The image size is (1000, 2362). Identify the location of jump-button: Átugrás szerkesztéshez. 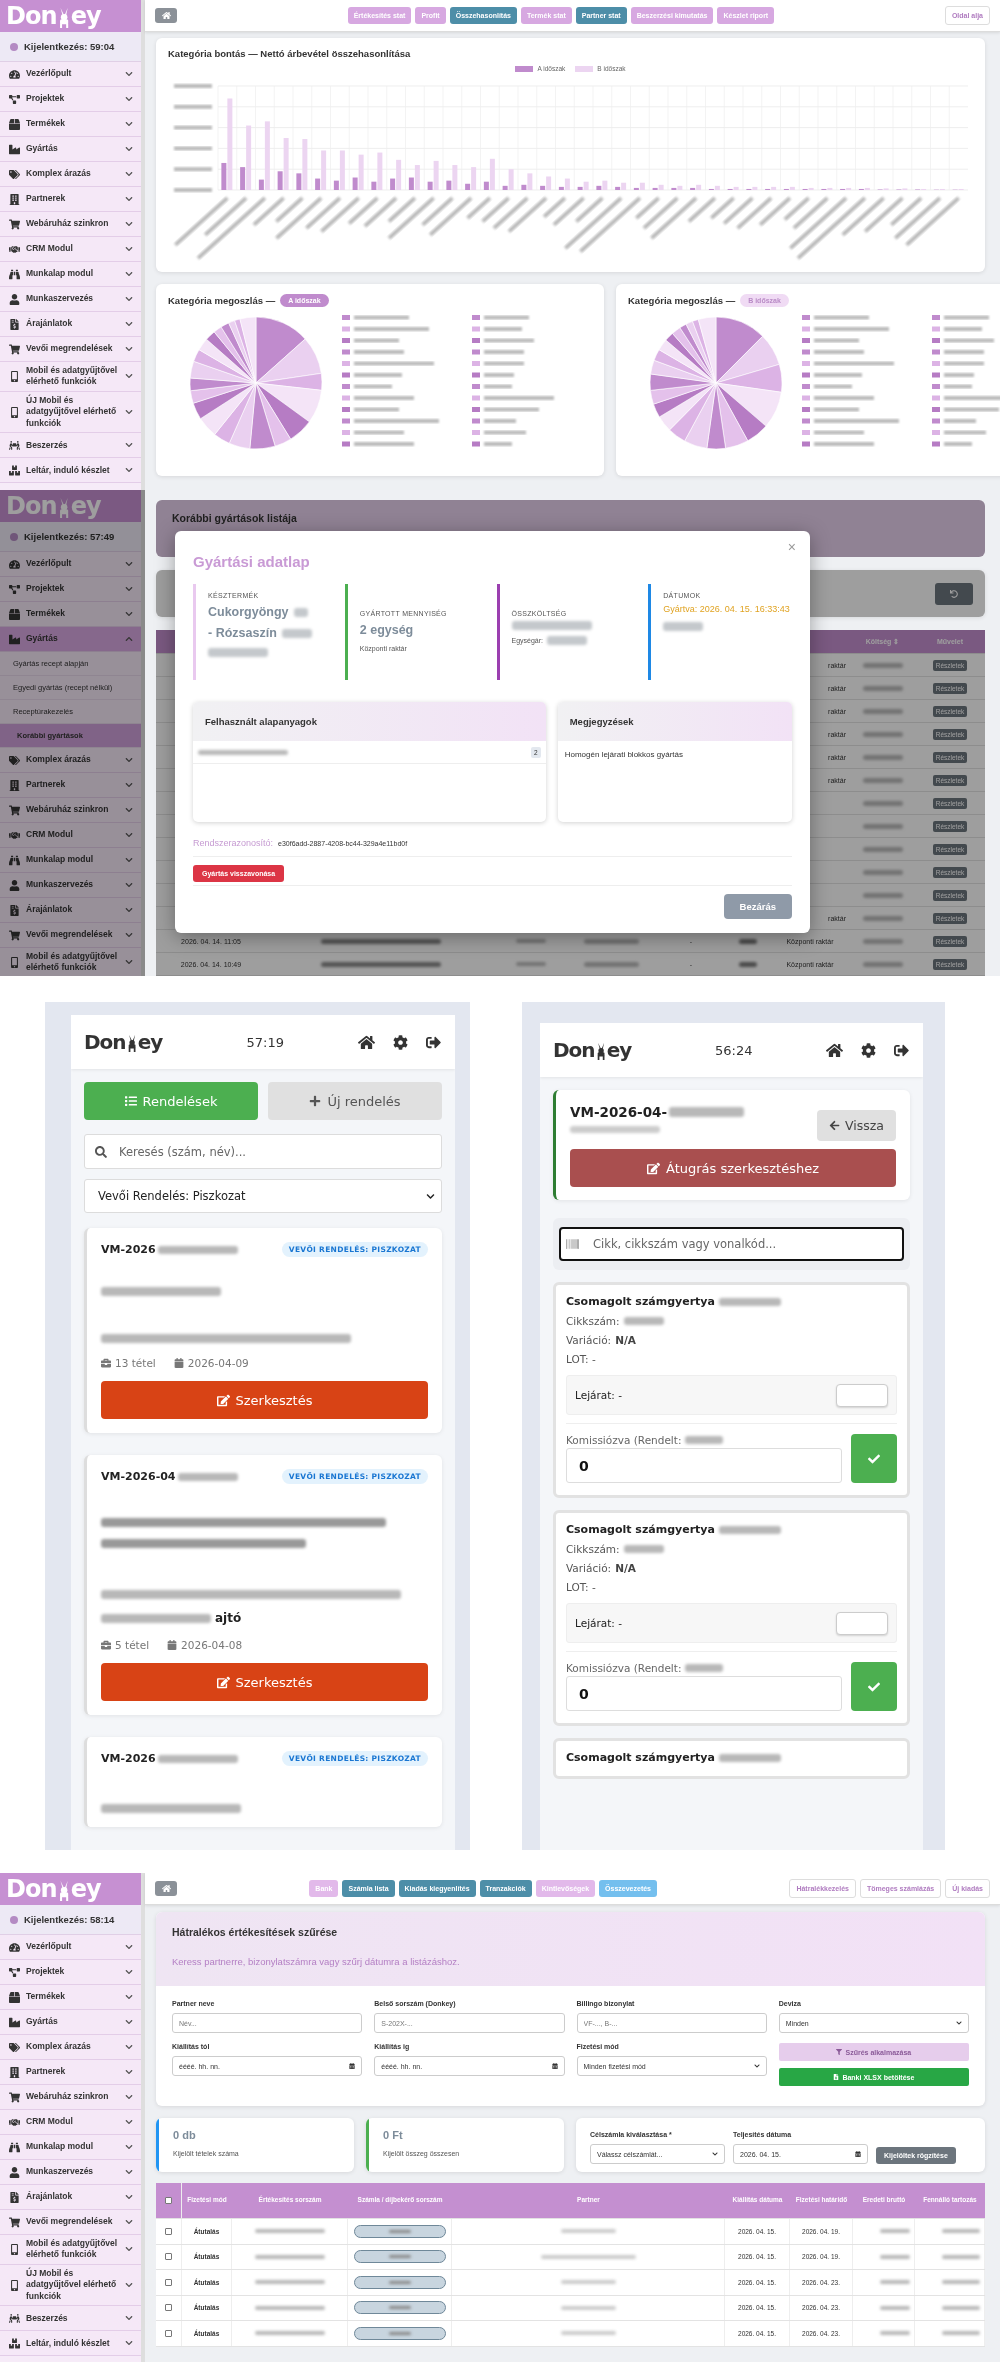
(733, 1168).